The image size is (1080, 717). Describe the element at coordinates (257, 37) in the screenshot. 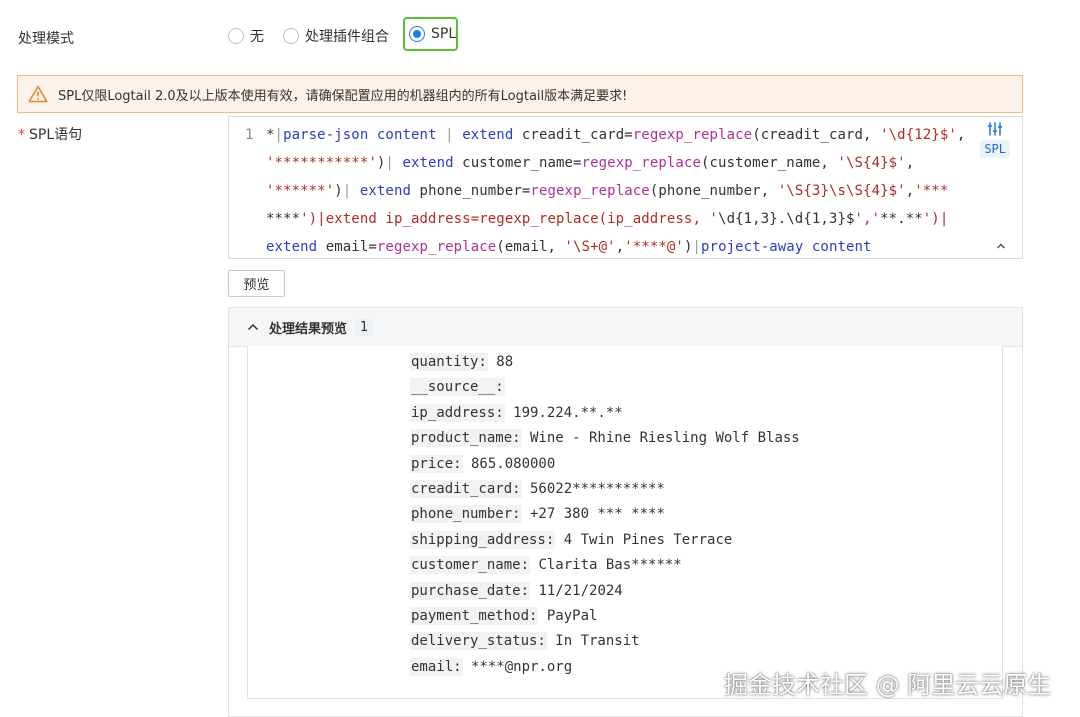

I see `radio-none-label: 无` at that location.